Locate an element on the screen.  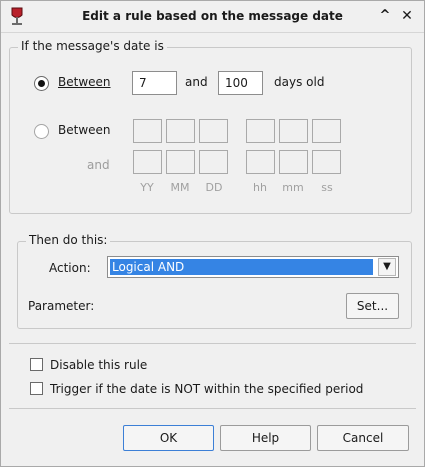
to-hour-field is located at coordinates (260, 162).